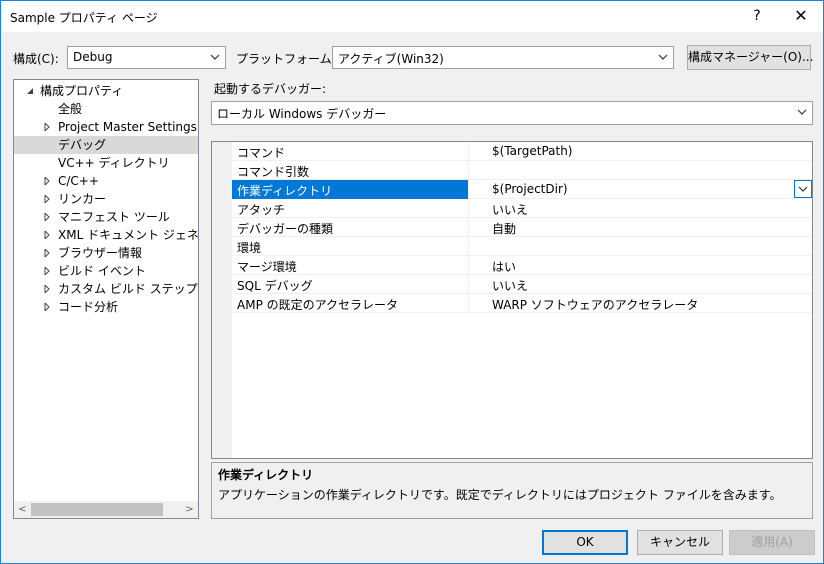  Describe the element at coordinates (522, 170) in the screenshot. I see `property-row: コマンド引数` at that location.